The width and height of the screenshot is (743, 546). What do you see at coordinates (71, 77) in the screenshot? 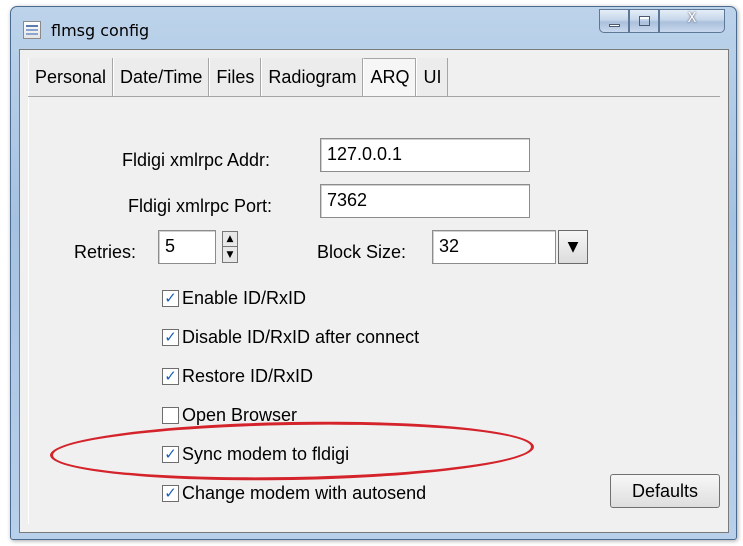
I see `tab-personal: Personal` at bounding box center [71, 77].